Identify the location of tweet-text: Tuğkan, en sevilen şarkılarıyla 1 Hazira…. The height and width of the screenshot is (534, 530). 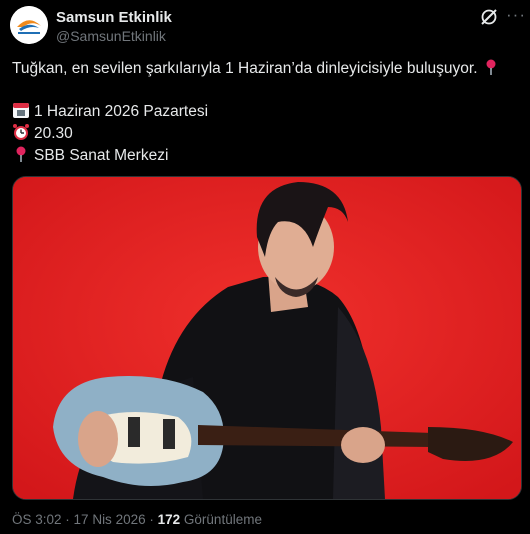
(245, 68).